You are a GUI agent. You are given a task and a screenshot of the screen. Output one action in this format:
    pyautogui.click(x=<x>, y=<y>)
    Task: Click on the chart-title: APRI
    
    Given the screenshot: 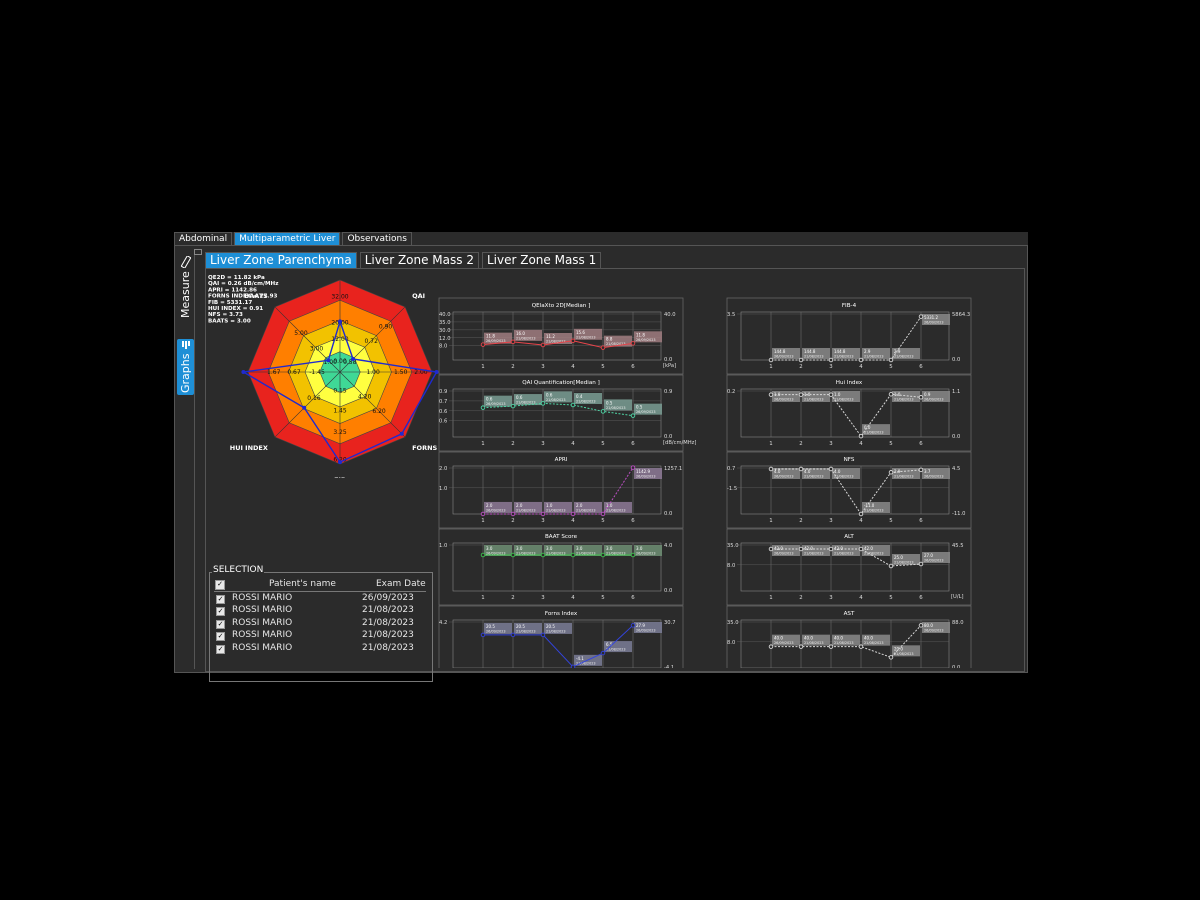 What is the action you would take?
    pyautogui.click(x=561, y=460)
    